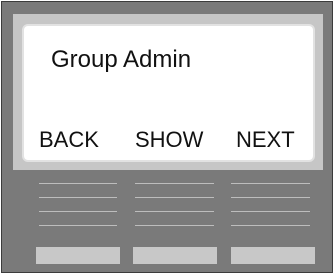 Image resolution: width=336 pixels, height=276 pixels. I want to click on softkey-next-button, so click(273, 255).